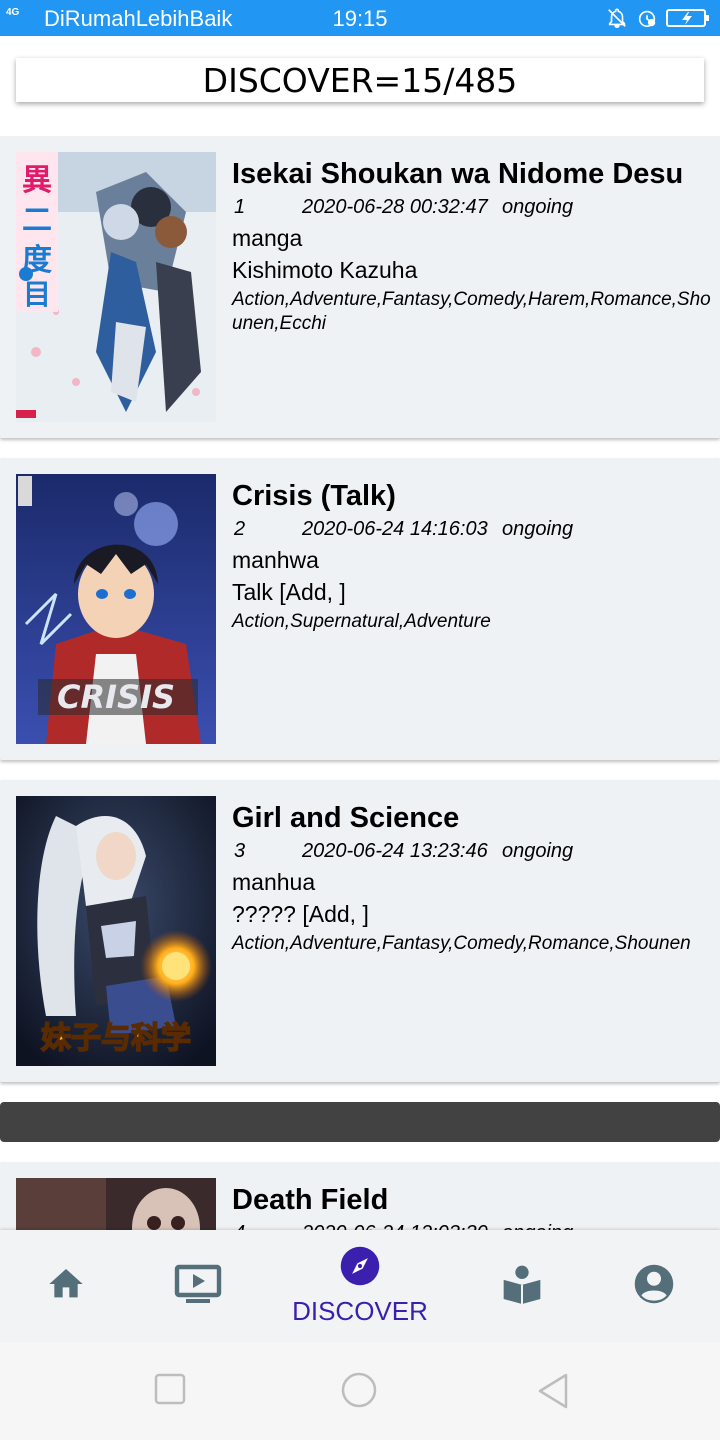 The image size is (720, 1440). I want to click on status-icons, so click(658, 18).